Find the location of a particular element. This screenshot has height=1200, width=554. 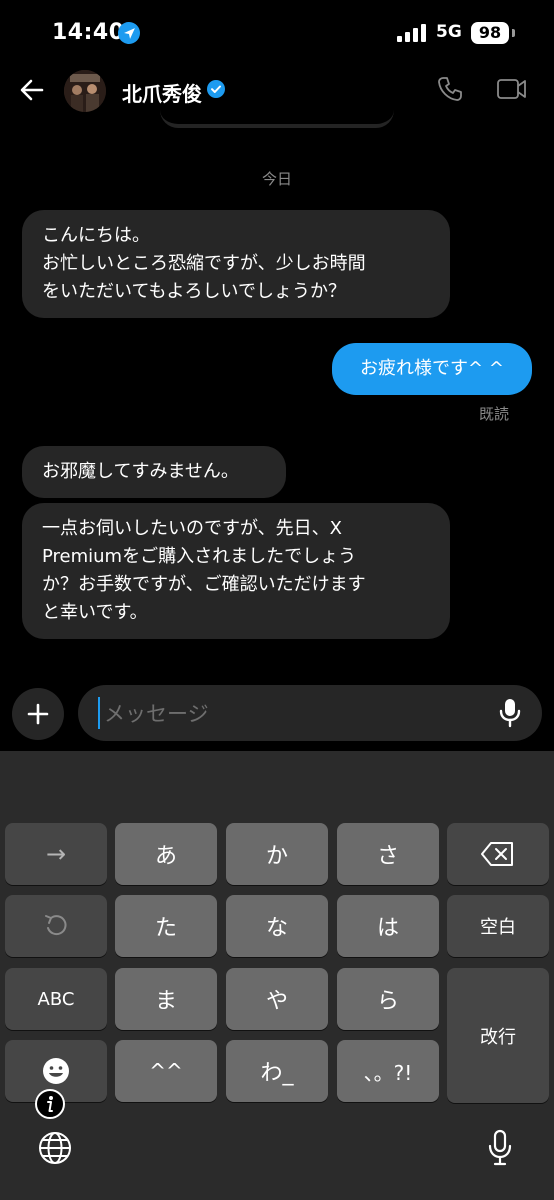

message-bubble-incoming: お邪魔してすみません。 is located at coordinates (154, 472).